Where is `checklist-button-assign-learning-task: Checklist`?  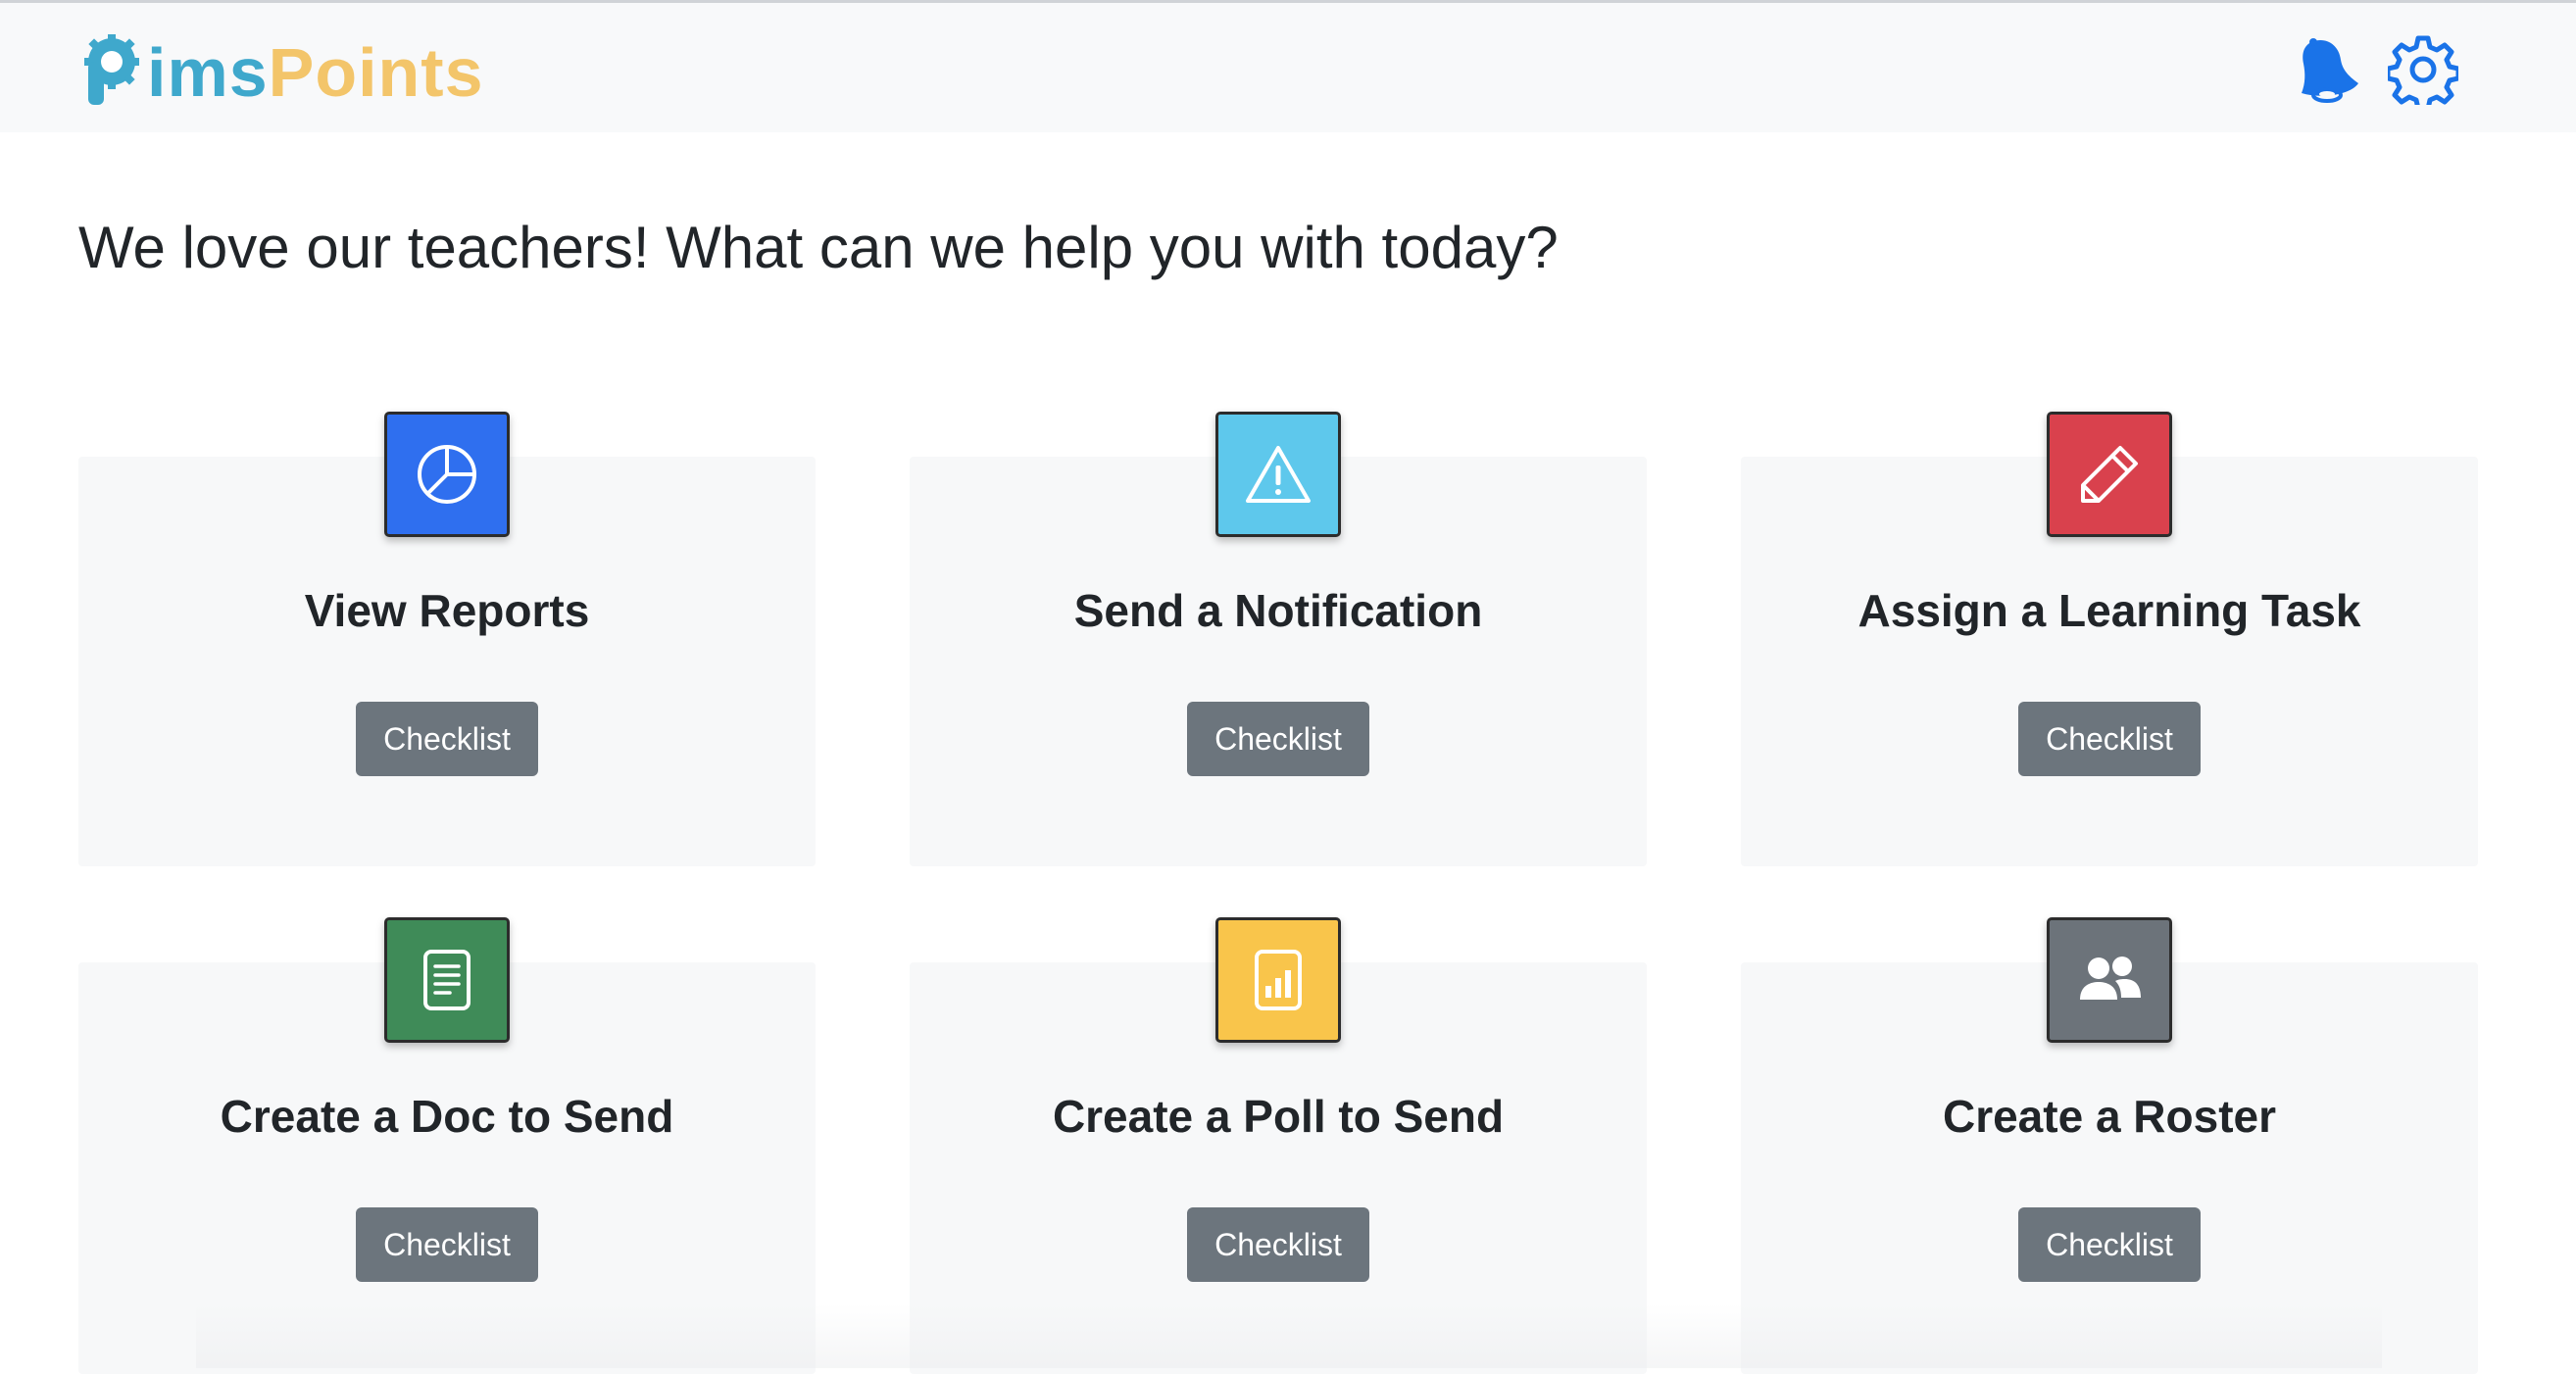 checklist-button-assign-learning-task: Checklist is located at coordinates (2109, 739).